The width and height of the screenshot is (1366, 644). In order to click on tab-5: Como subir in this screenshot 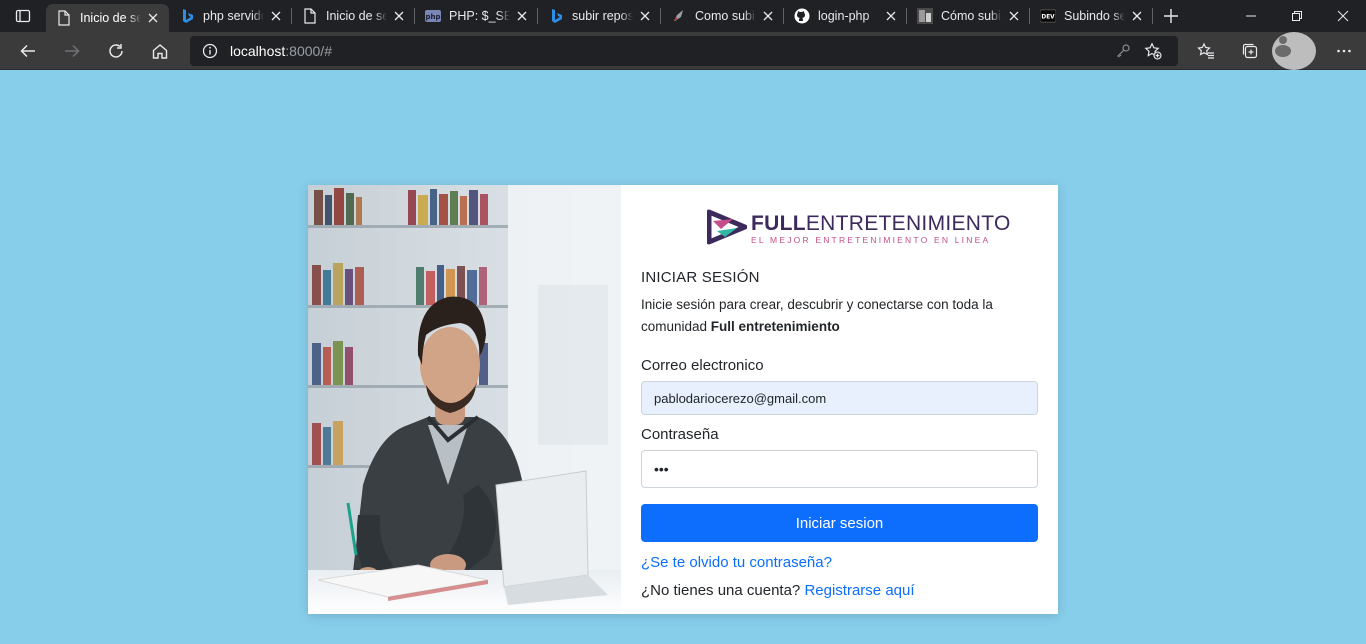, I will do `click(722, 16)`.